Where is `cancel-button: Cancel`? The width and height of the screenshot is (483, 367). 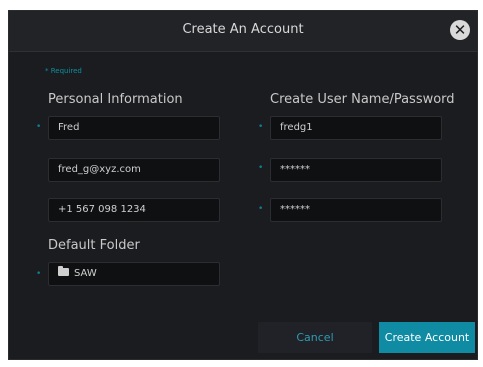 cancel-button: Cancel is located at coordinates (315, 337).